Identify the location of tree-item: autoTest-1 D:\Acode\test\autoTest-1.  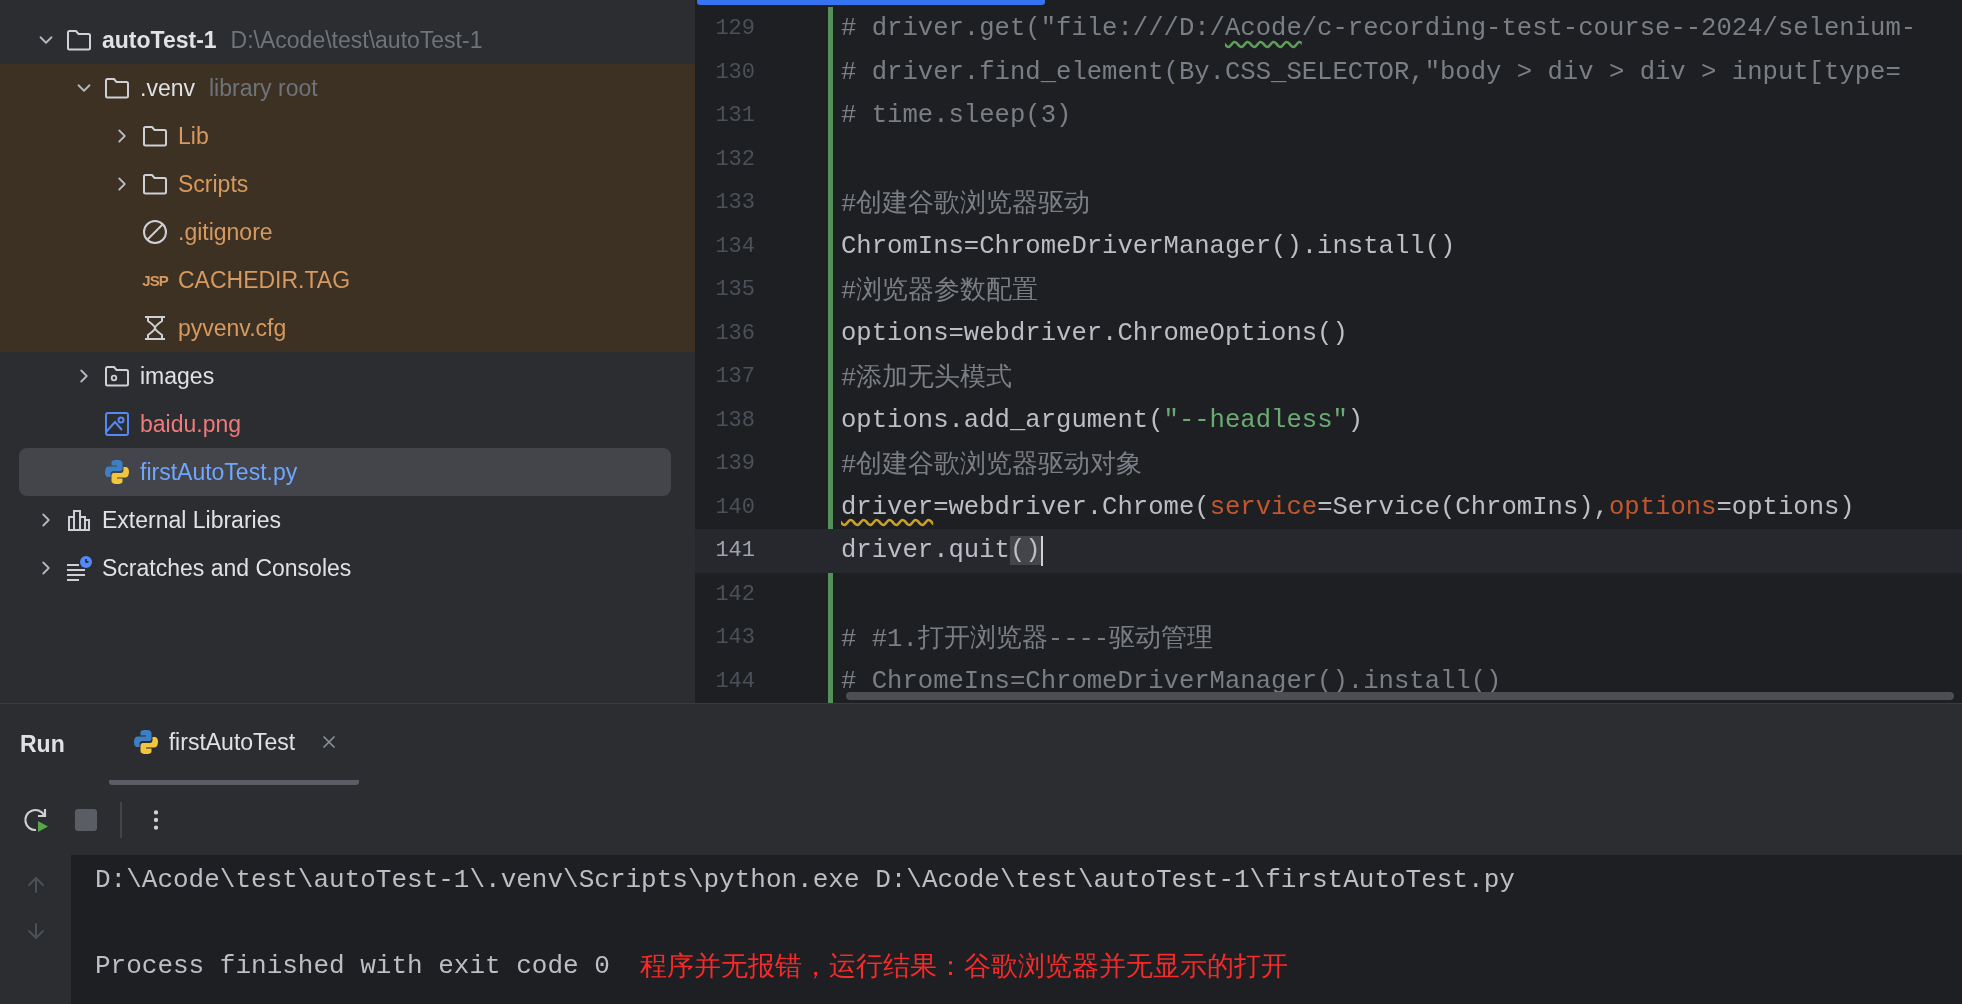
(345, 40).